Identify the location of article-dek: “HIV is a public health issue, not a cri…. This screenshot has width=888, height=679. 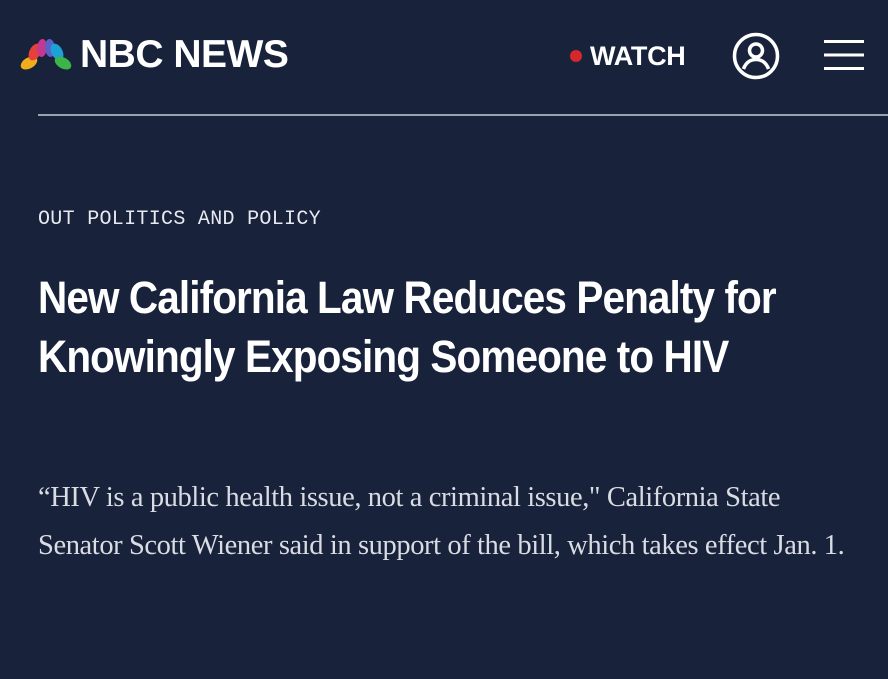
(441, 521).